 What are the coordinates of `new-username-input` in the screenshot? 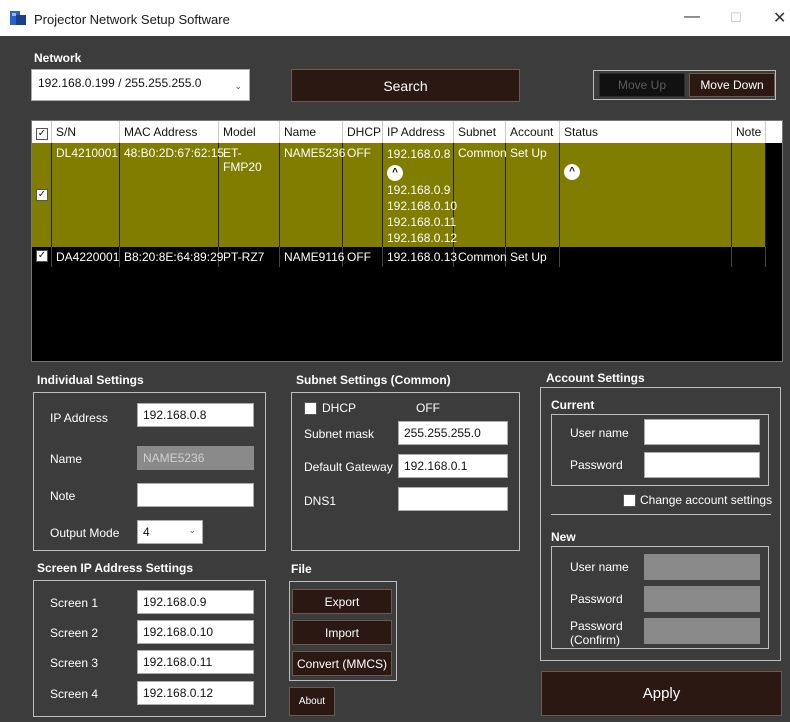 It's located at (702, 567).